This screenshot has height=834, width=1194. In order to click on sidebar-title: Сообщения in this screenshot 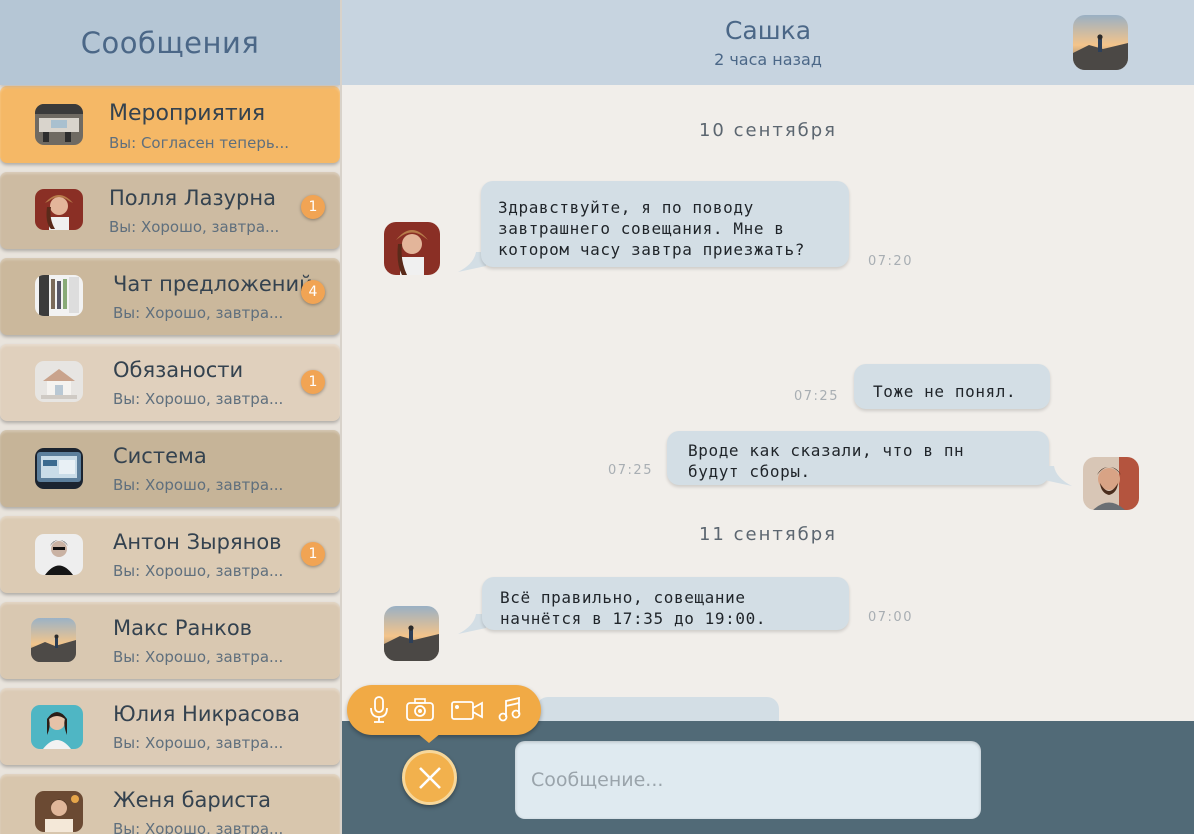, I will do `click(170, 42)`.